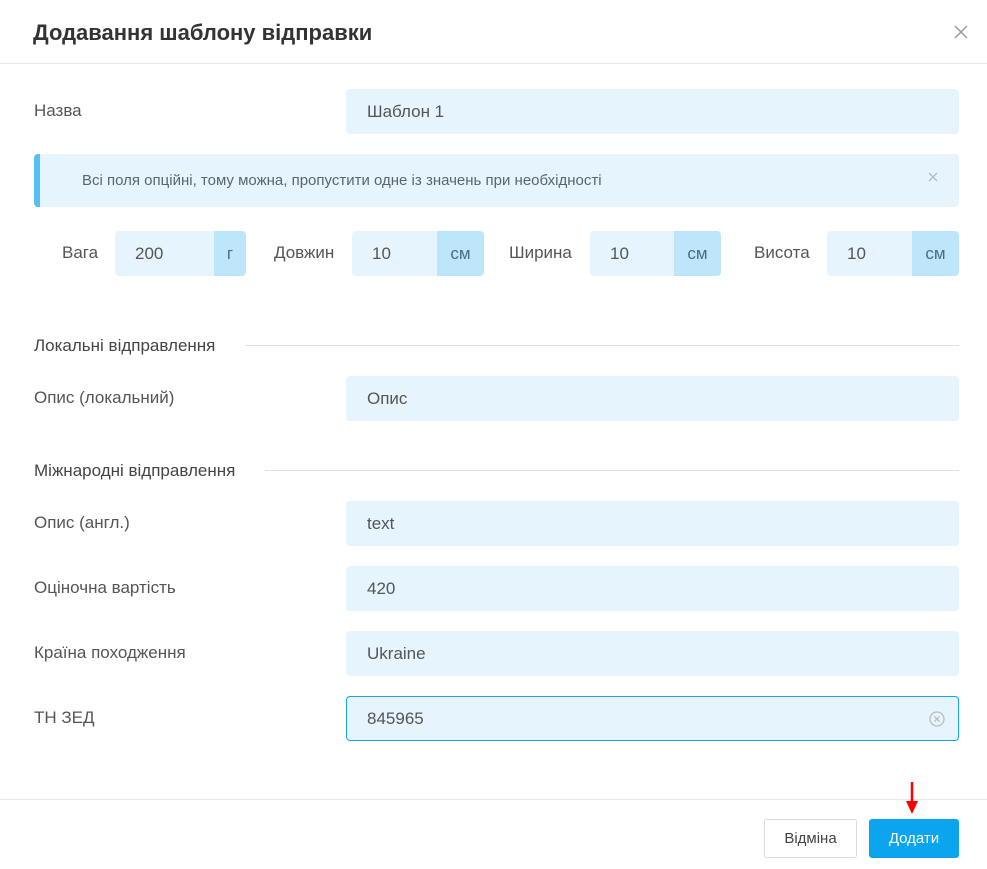 Image resolution: width=987 pixels, height=869 pixels. I want to click on local-description-field: Опис, so click(652, 398).